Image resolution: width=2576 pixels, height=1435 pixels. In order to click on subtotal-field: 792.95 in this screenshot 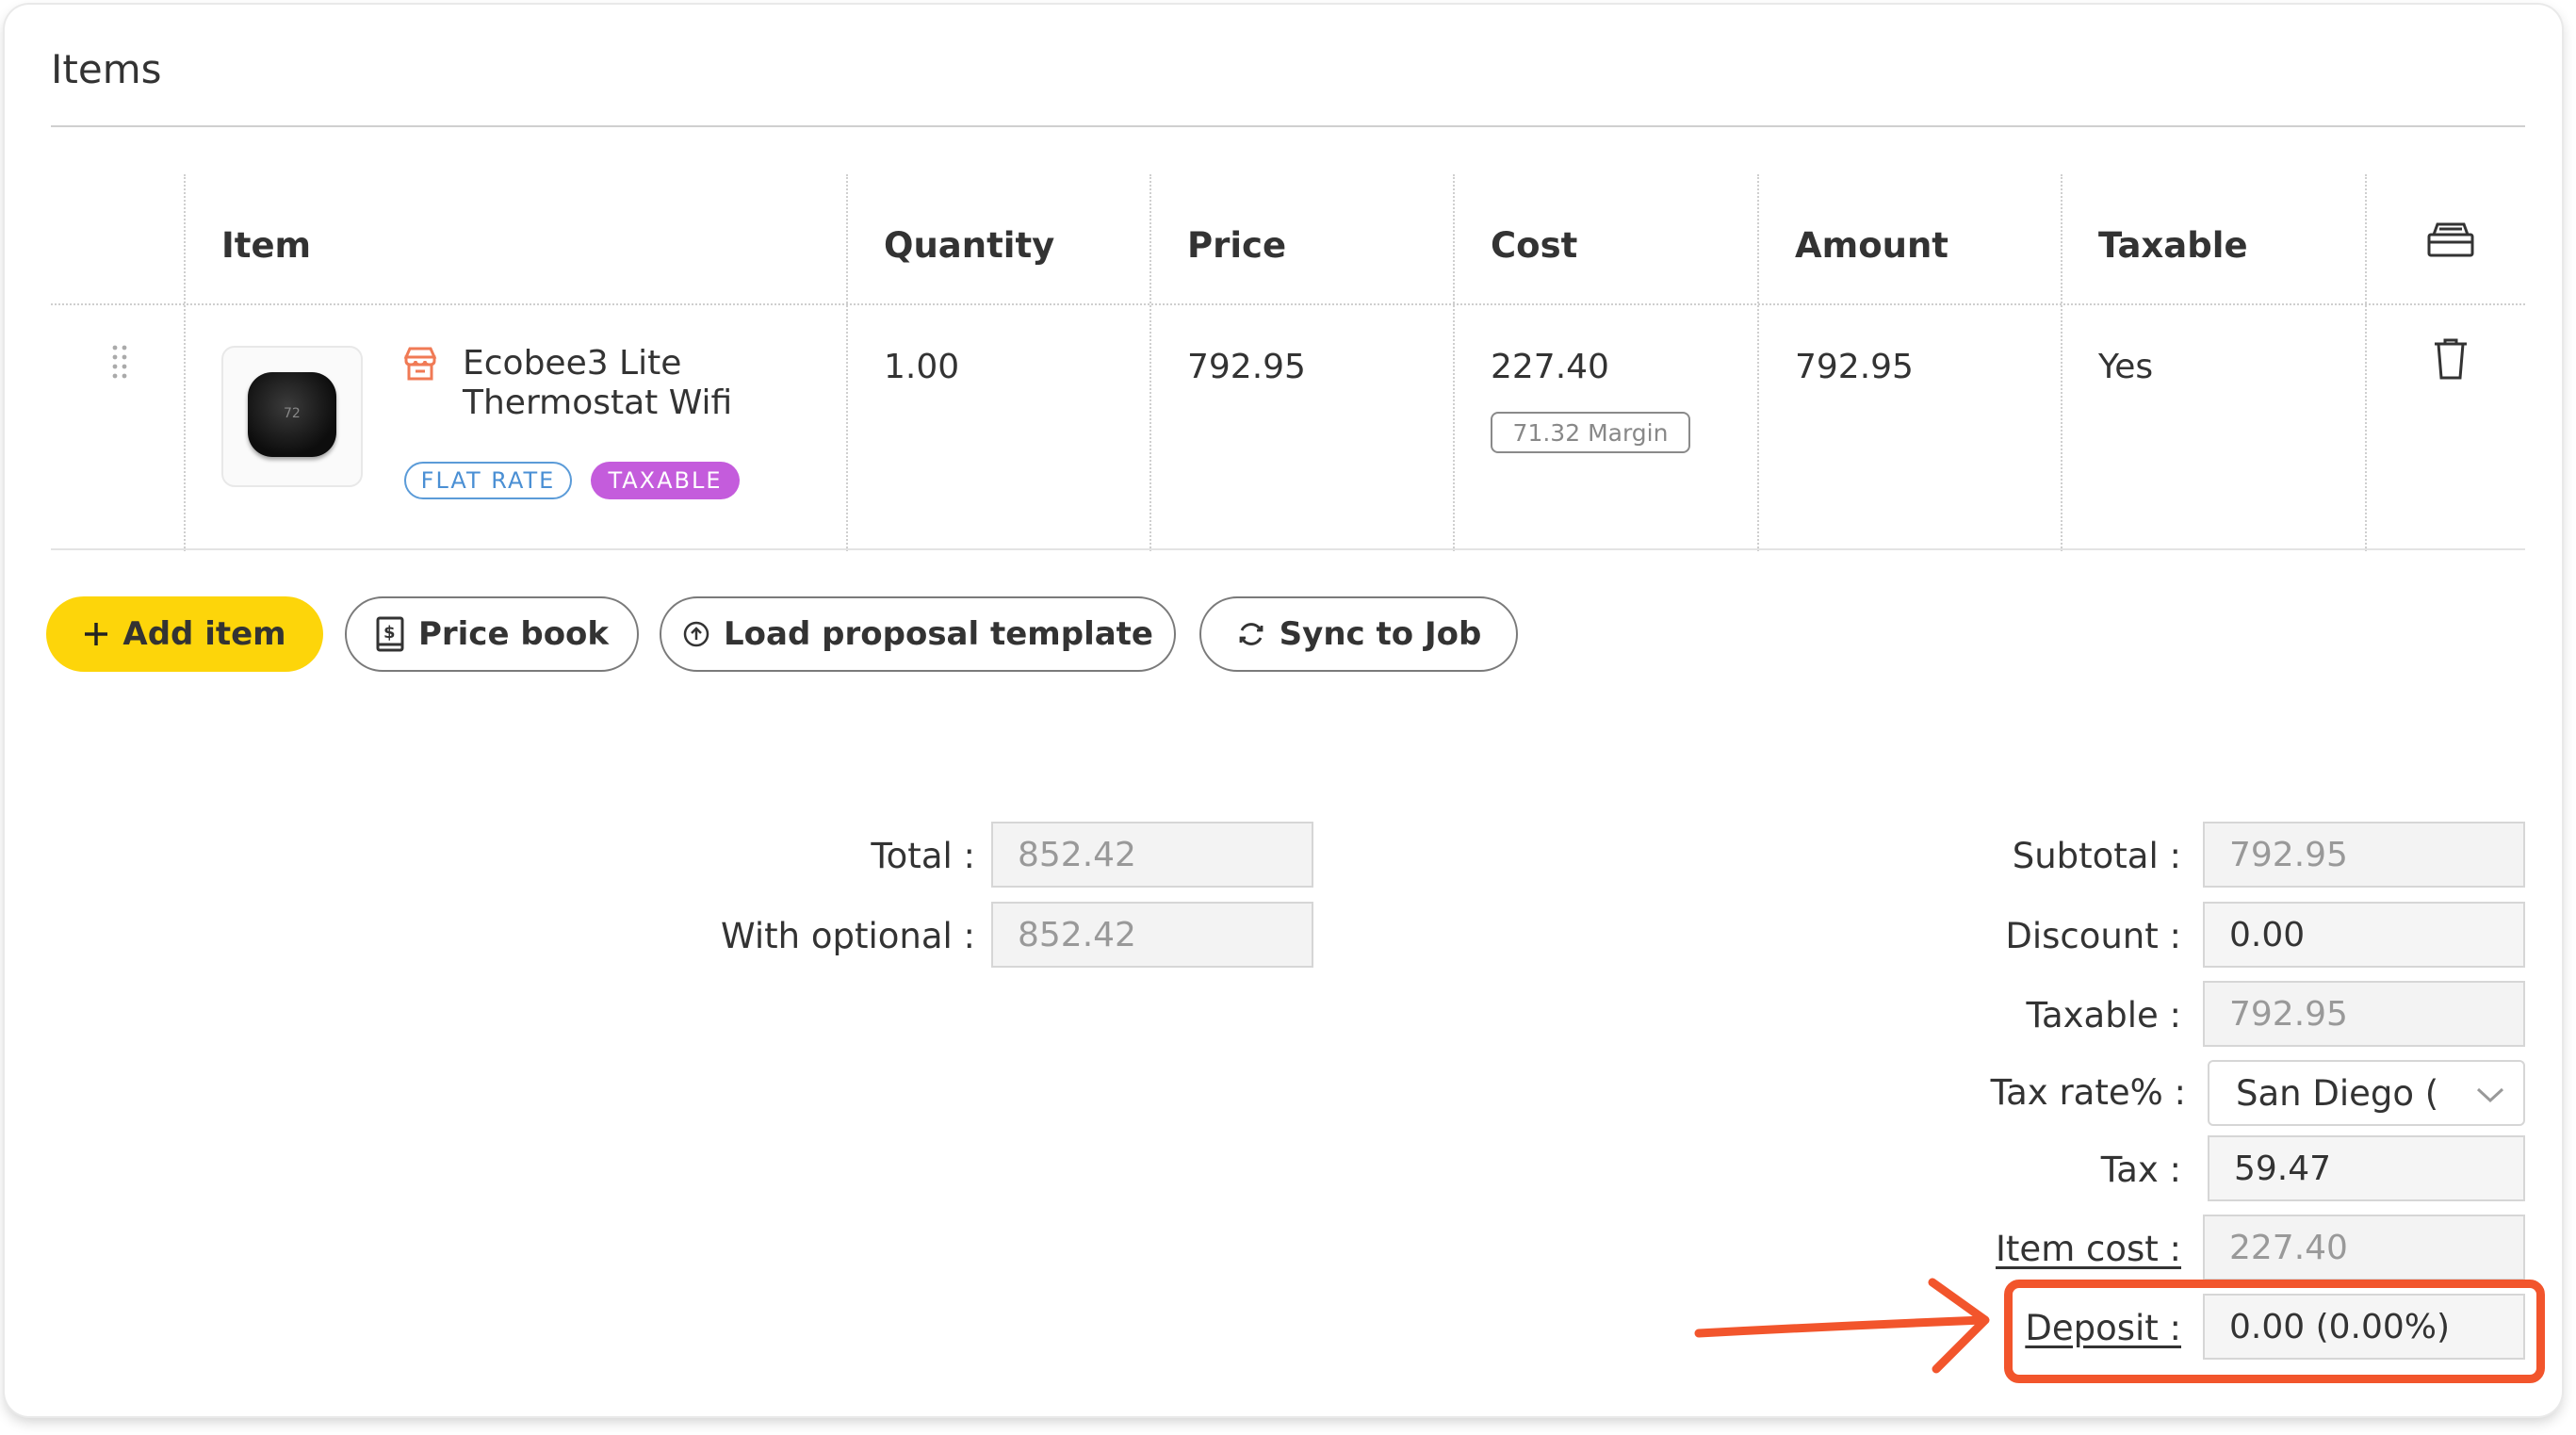, I will do `click(2364, 855)`.